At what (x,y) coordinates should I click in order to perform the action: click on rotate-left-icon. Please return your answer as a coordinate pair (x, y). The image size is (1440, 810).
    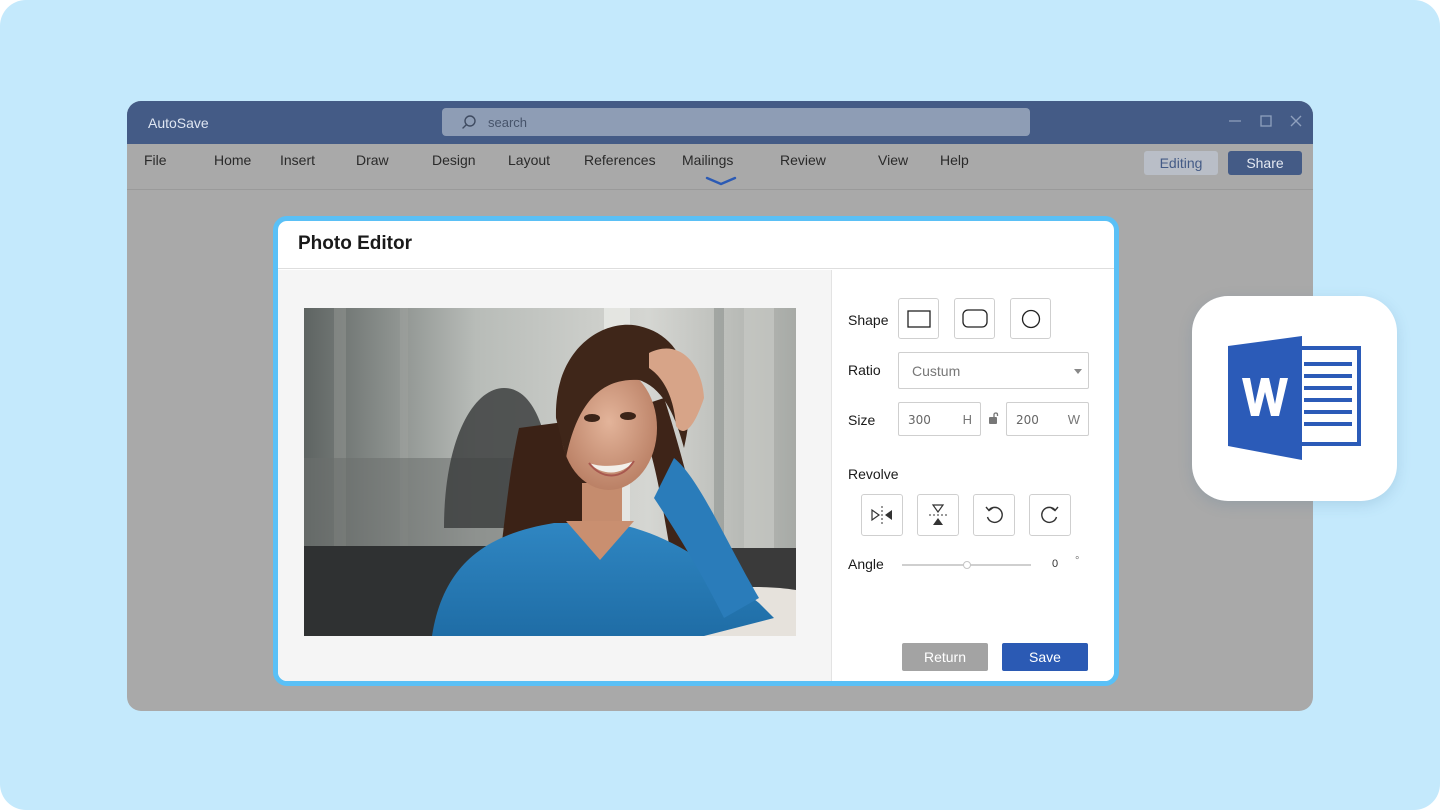
    Looking at the image, I should click on (994, 515).